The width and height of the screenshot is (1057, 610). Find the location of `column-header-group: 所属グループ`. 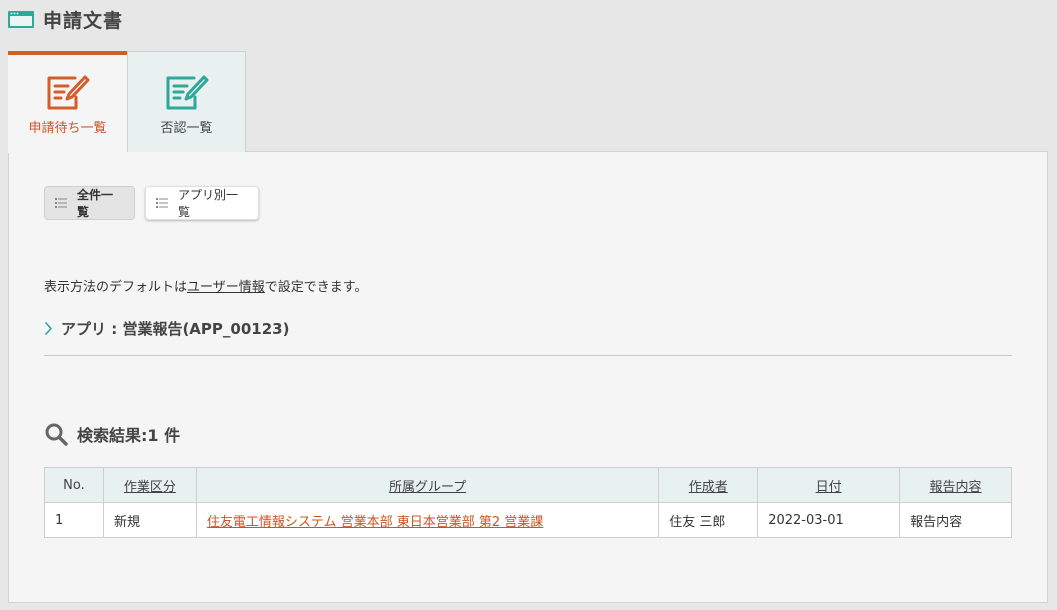

column-header-group: 所属グループ is located at coordinates (427, 485).